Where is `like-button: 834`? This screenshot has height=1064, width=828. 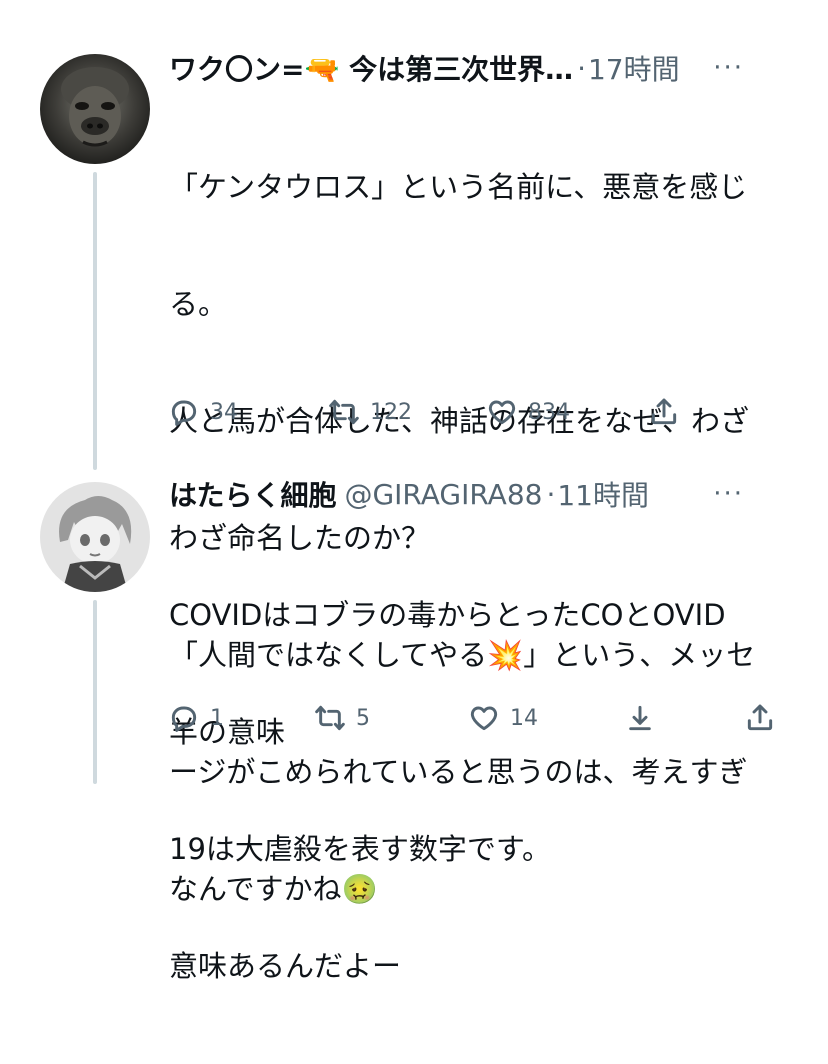 like-button: 834 is located at coordinates (528, 412).